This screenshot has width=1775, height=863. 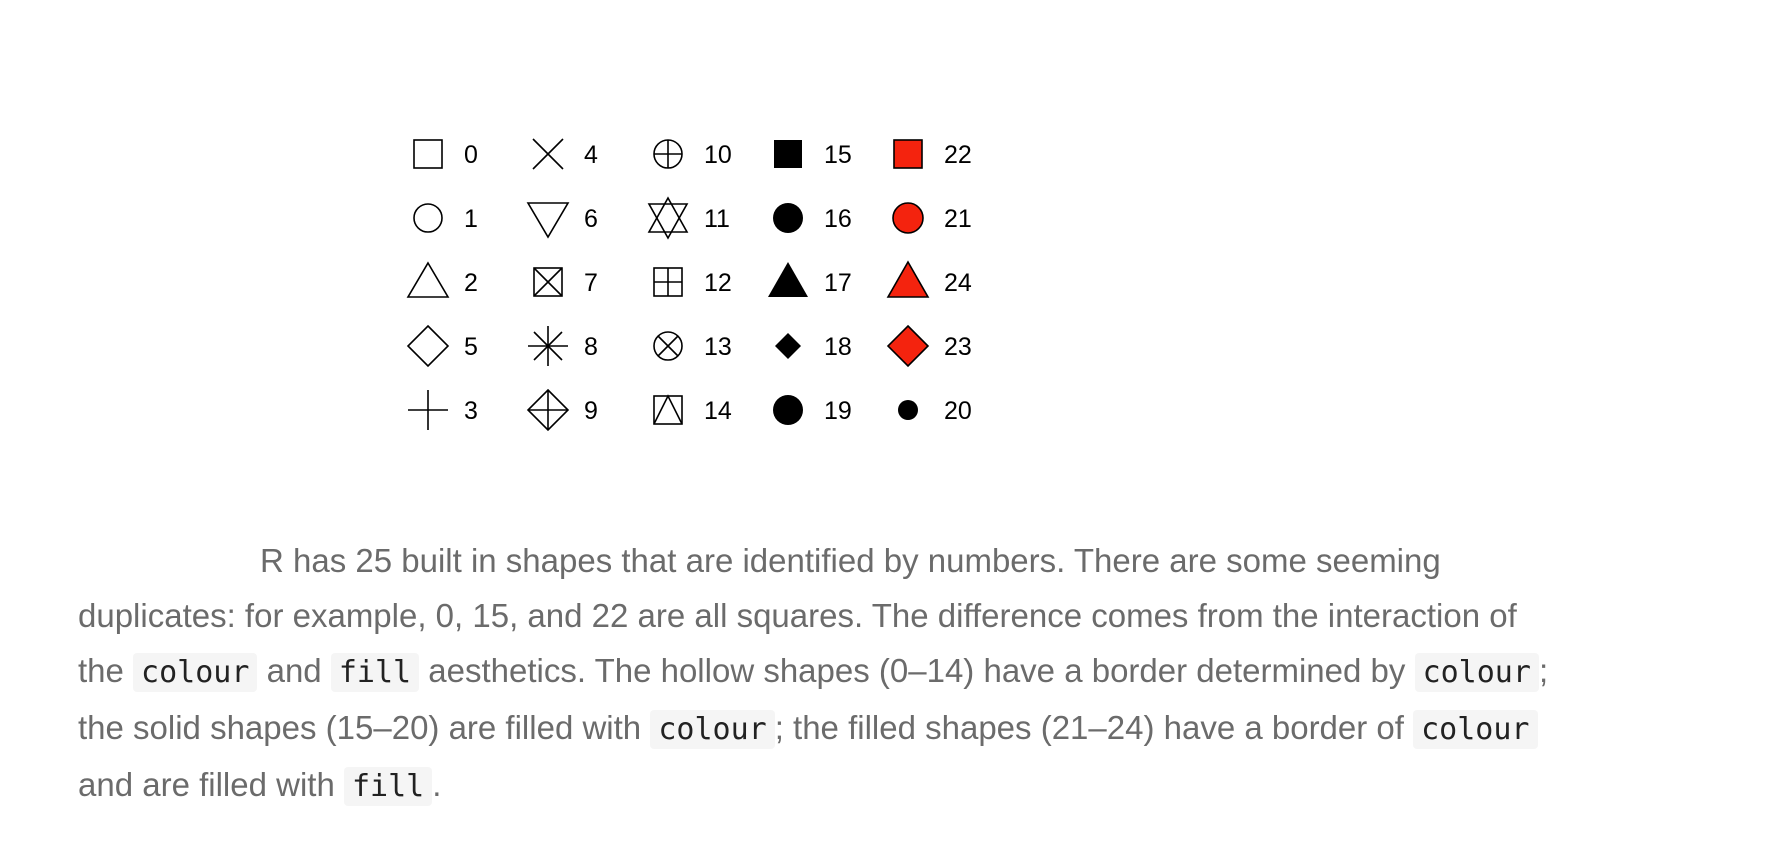 I want to click on caption-text: and are filled with, so click(x=211, y=784).